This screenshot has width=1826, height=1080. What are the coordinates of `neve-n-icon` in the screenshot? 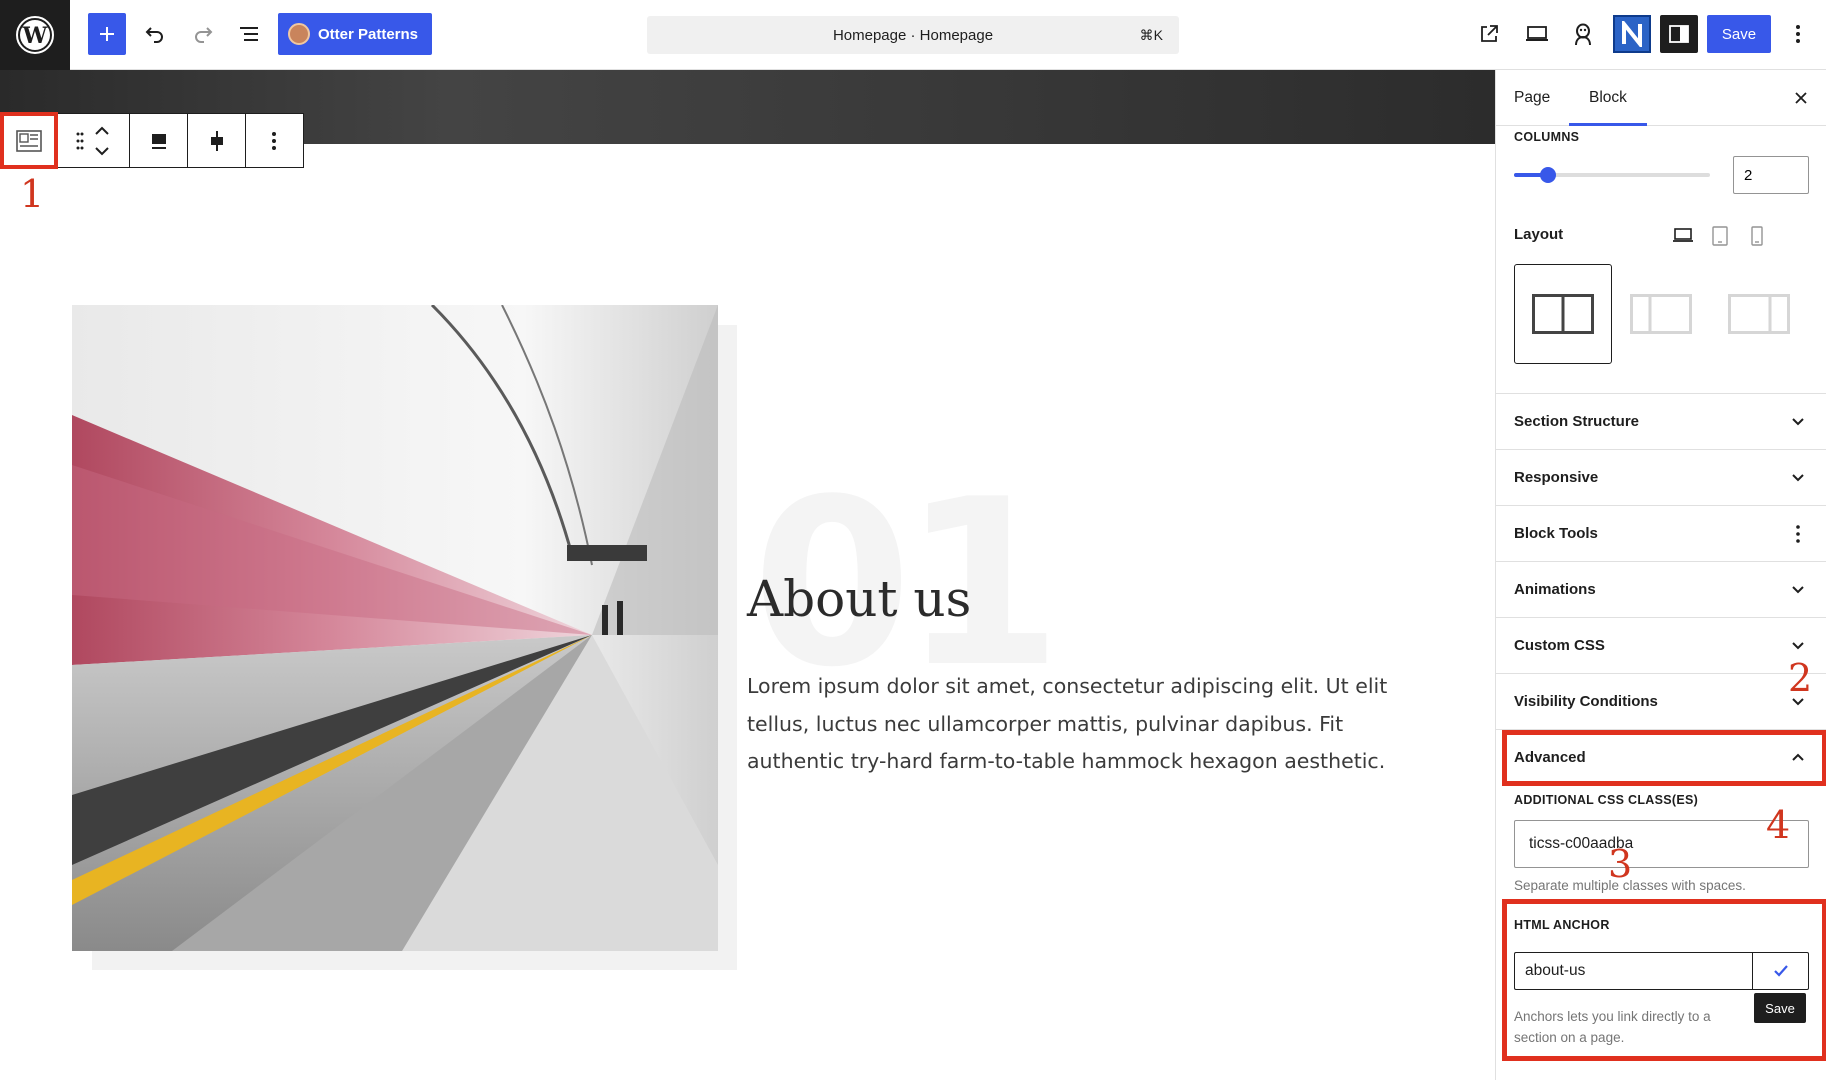 It's located at (1632, 34).